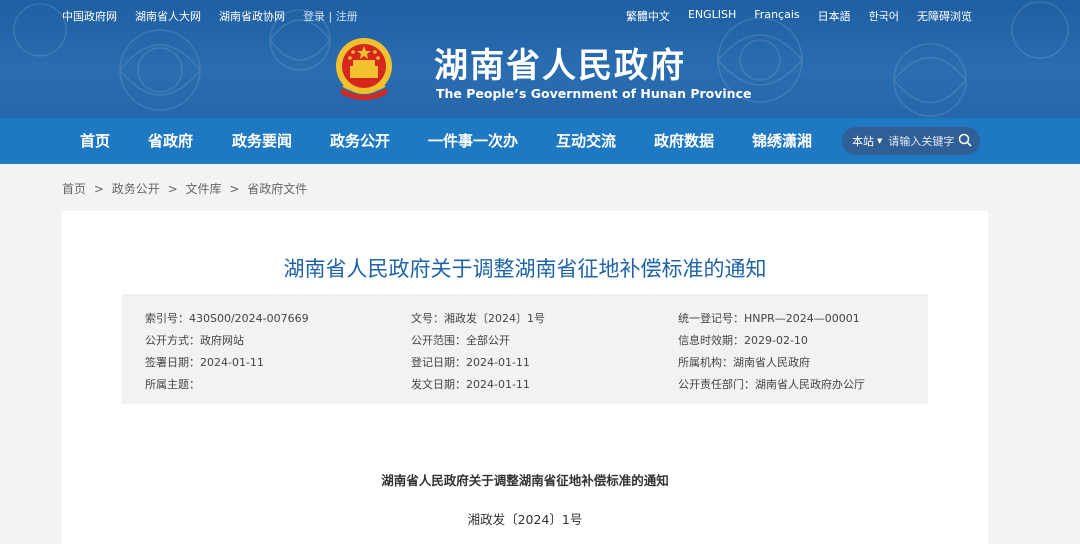 The image size is (1080, 544). I want to click on meta-disclosure-scope: 公开范围：全部公开, so click(460, 340).